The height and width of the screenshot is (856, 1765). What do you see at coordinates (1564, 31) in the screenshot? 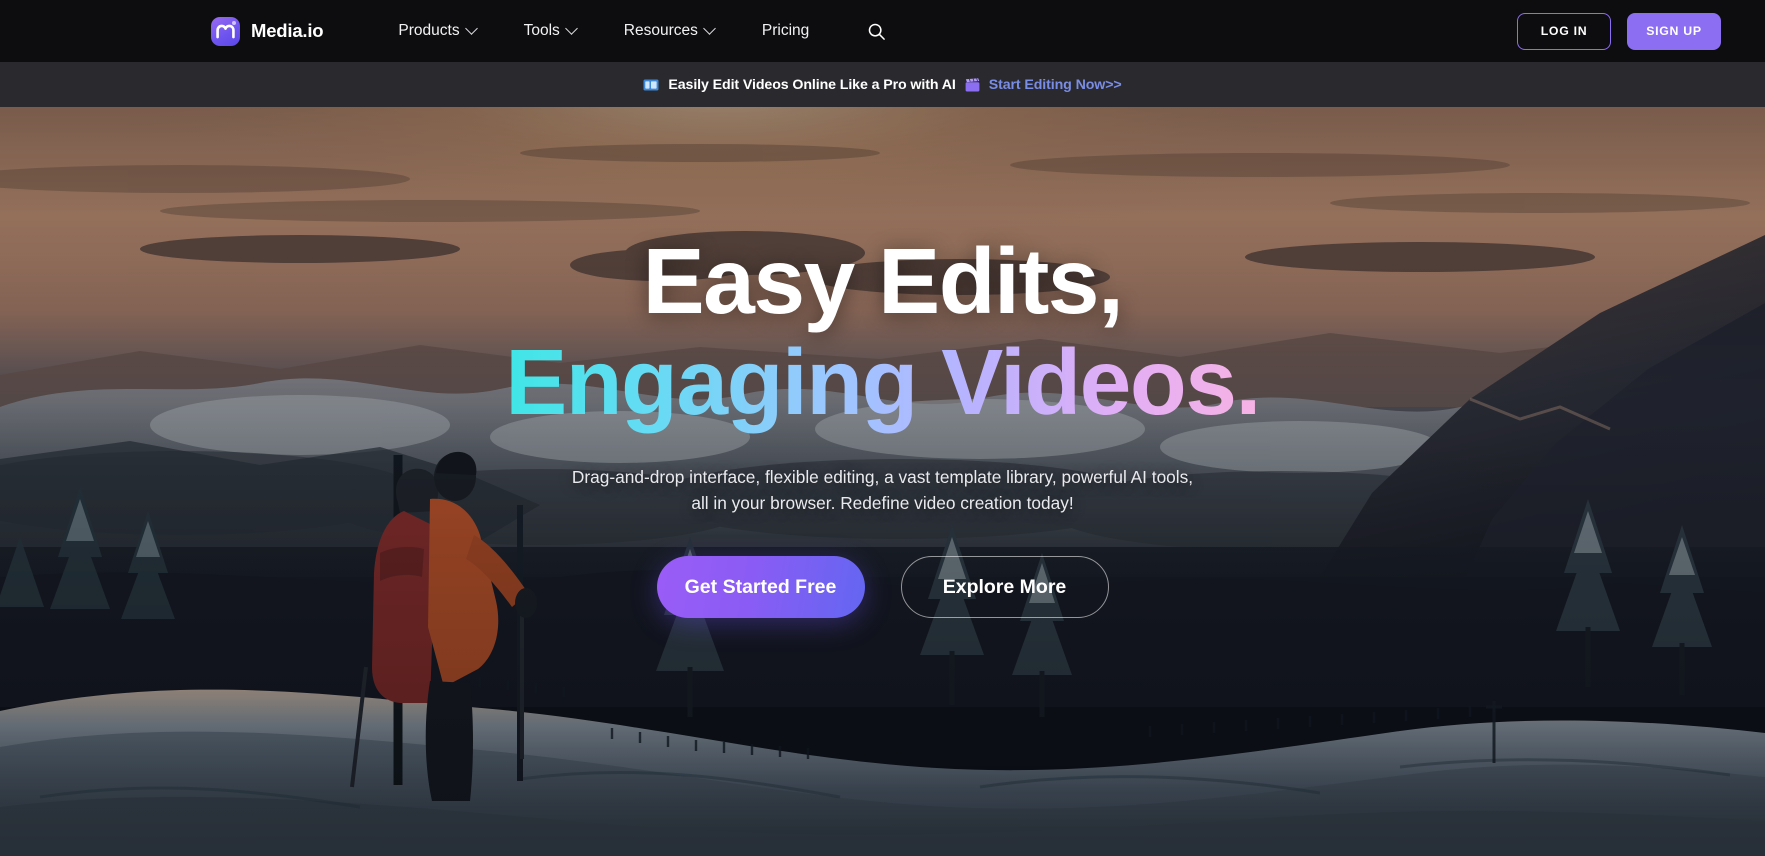
I see `login-button: LOG IN` at bounding box center [1564, 31].